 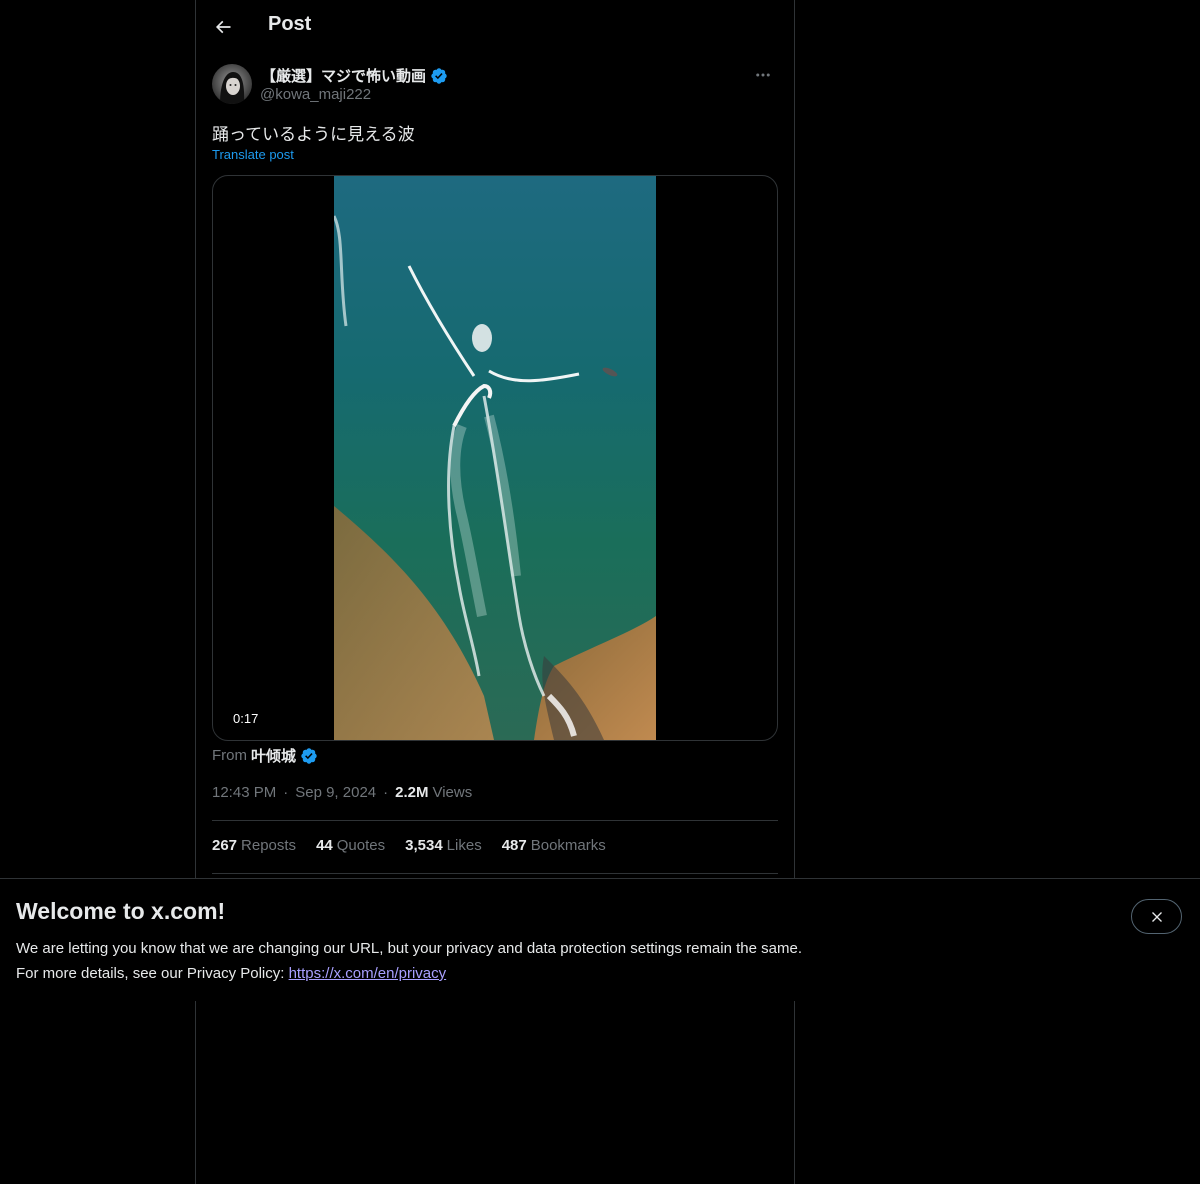 I want to click on reposts-stat: 267 Reposts, so click(x=254, y=845).